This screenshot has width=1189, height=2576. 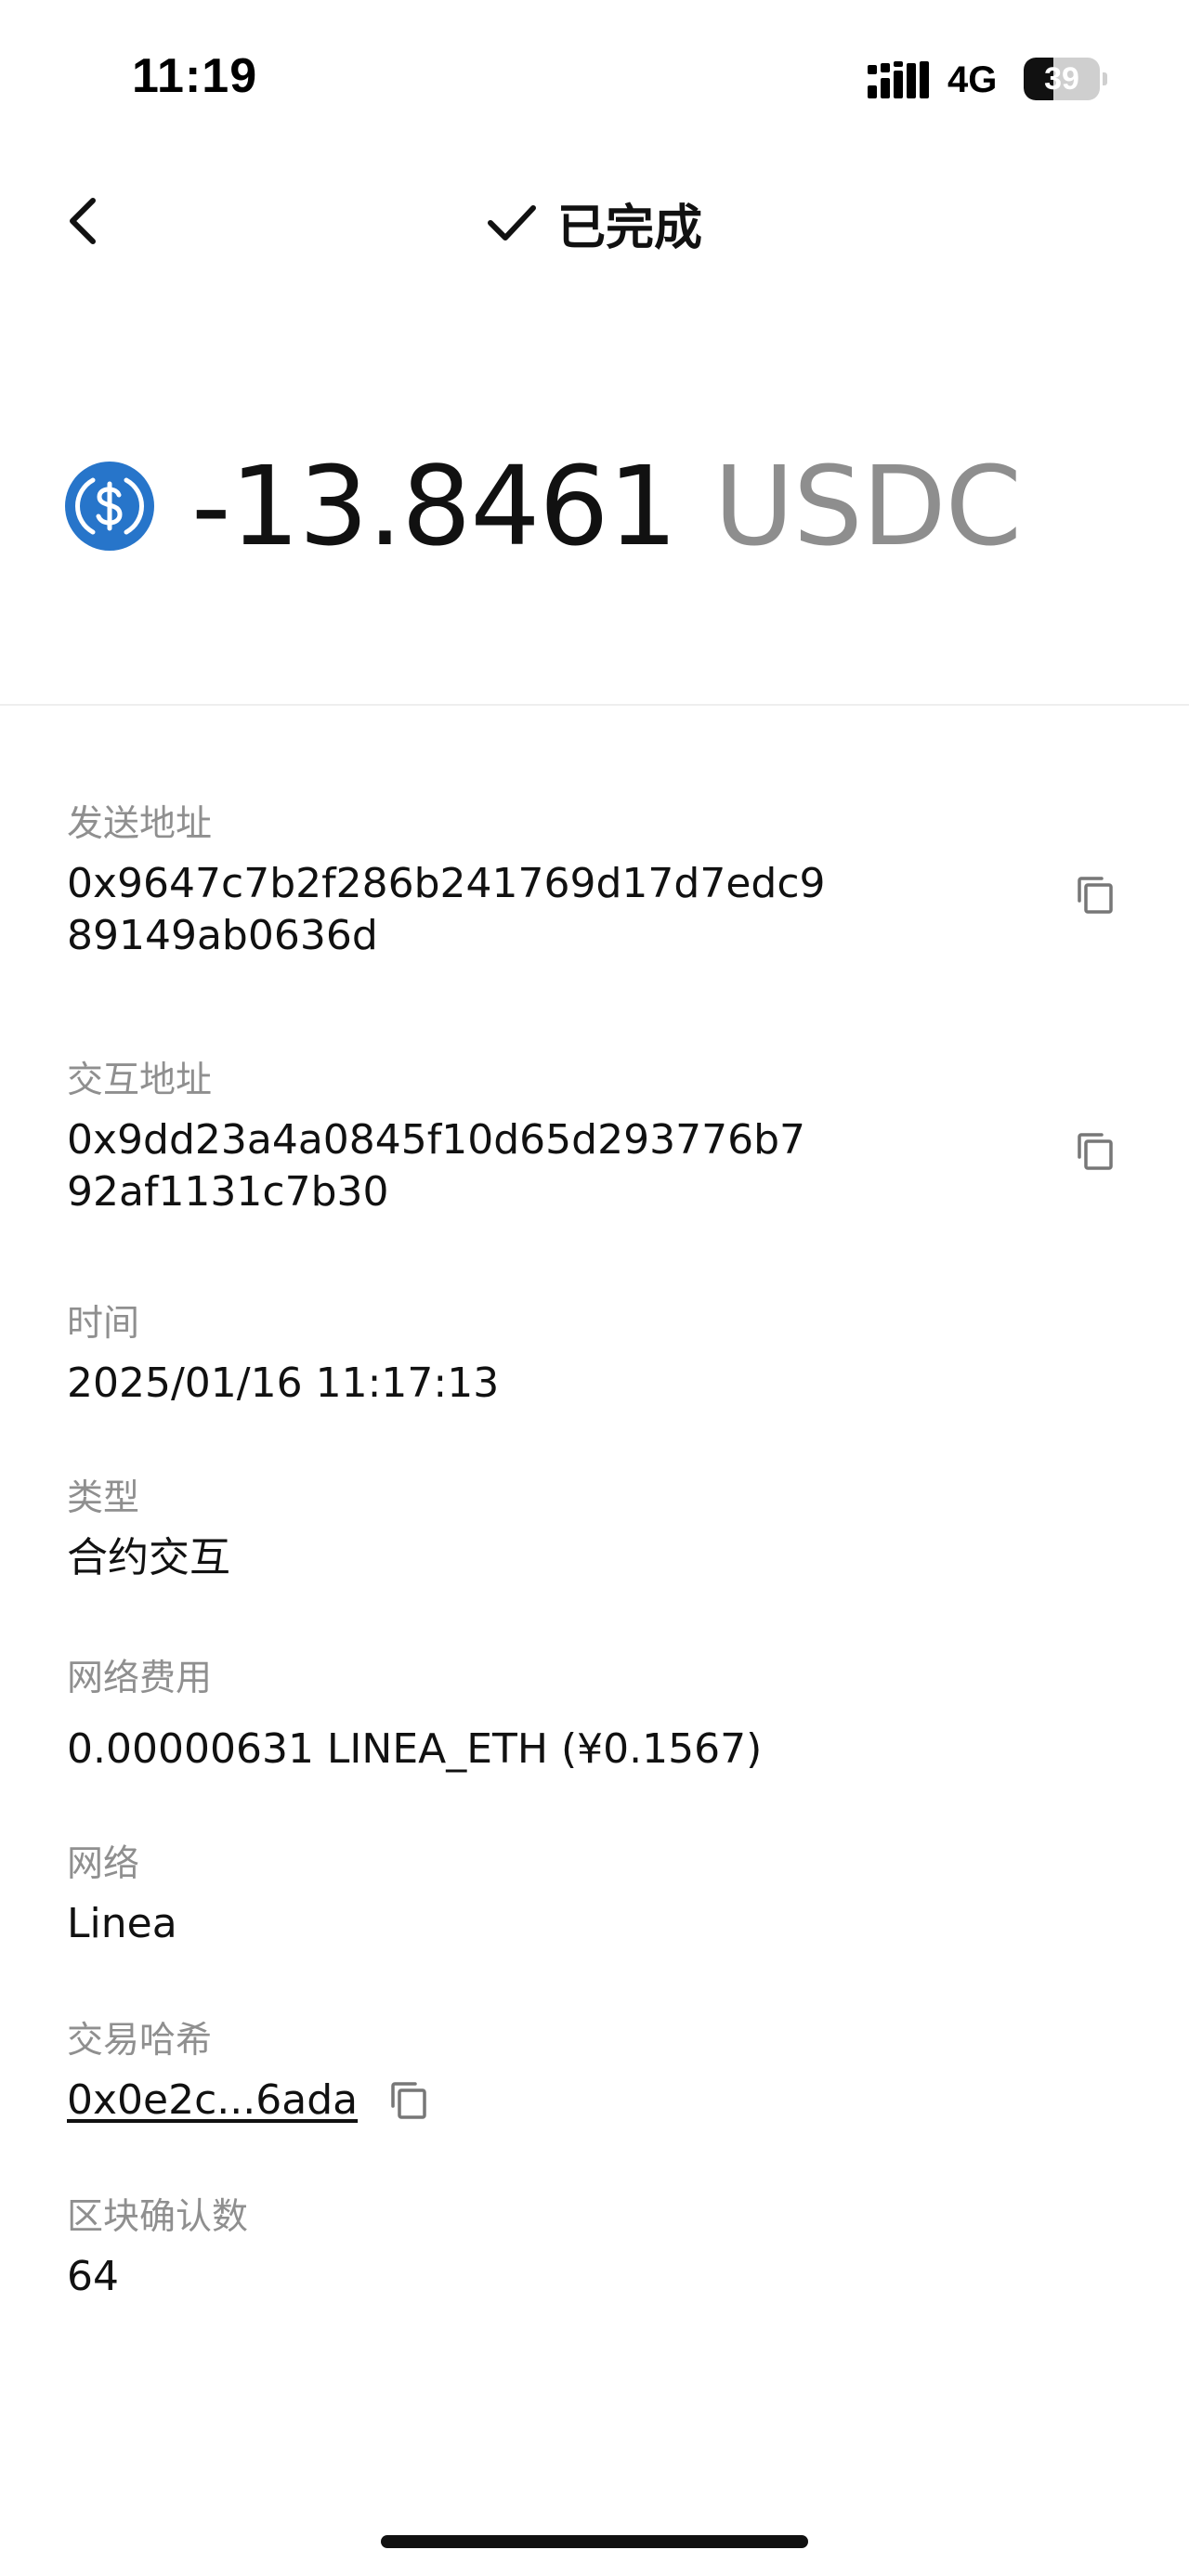 What do you see at coordinates (594, 705) in the screenshot?
I see `divider` at bounding box center [594, 705].